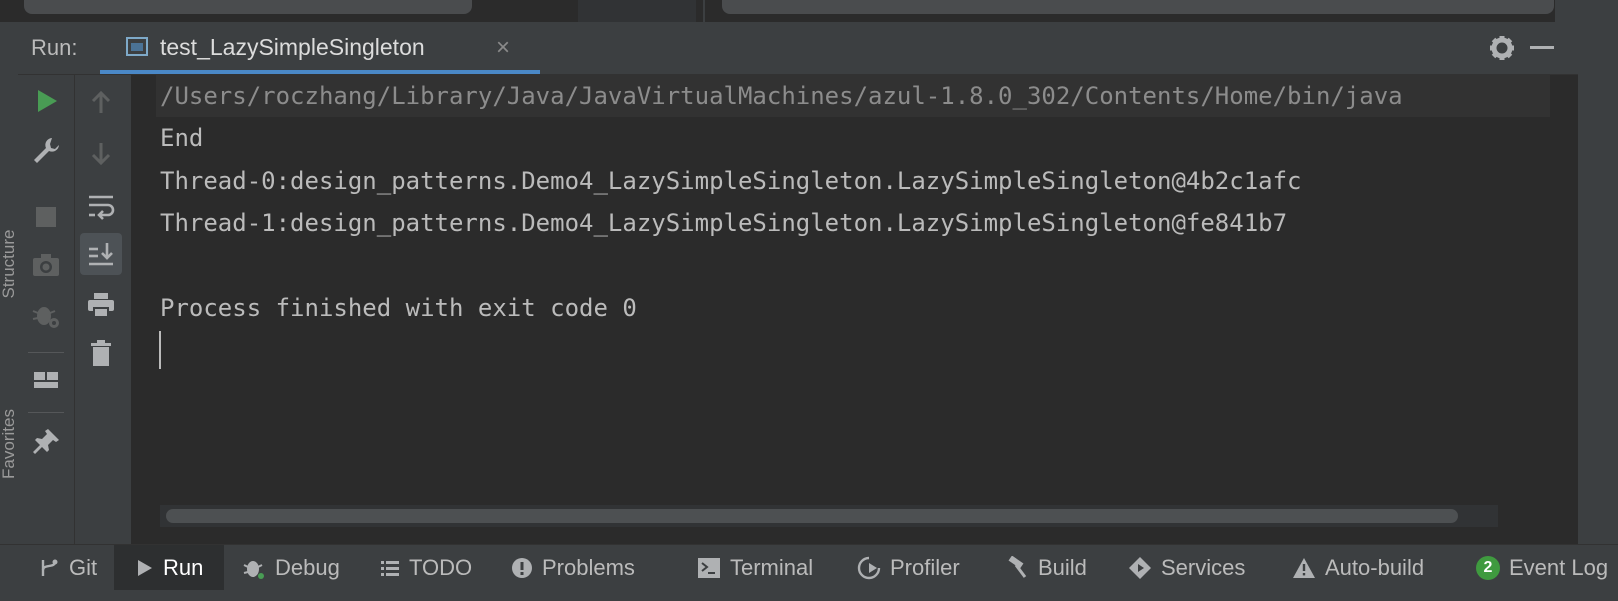 The image size is (1618, 601). Describe the element at coordinates (46, 217) in the screenshot. I see `stop-icon` at that location.